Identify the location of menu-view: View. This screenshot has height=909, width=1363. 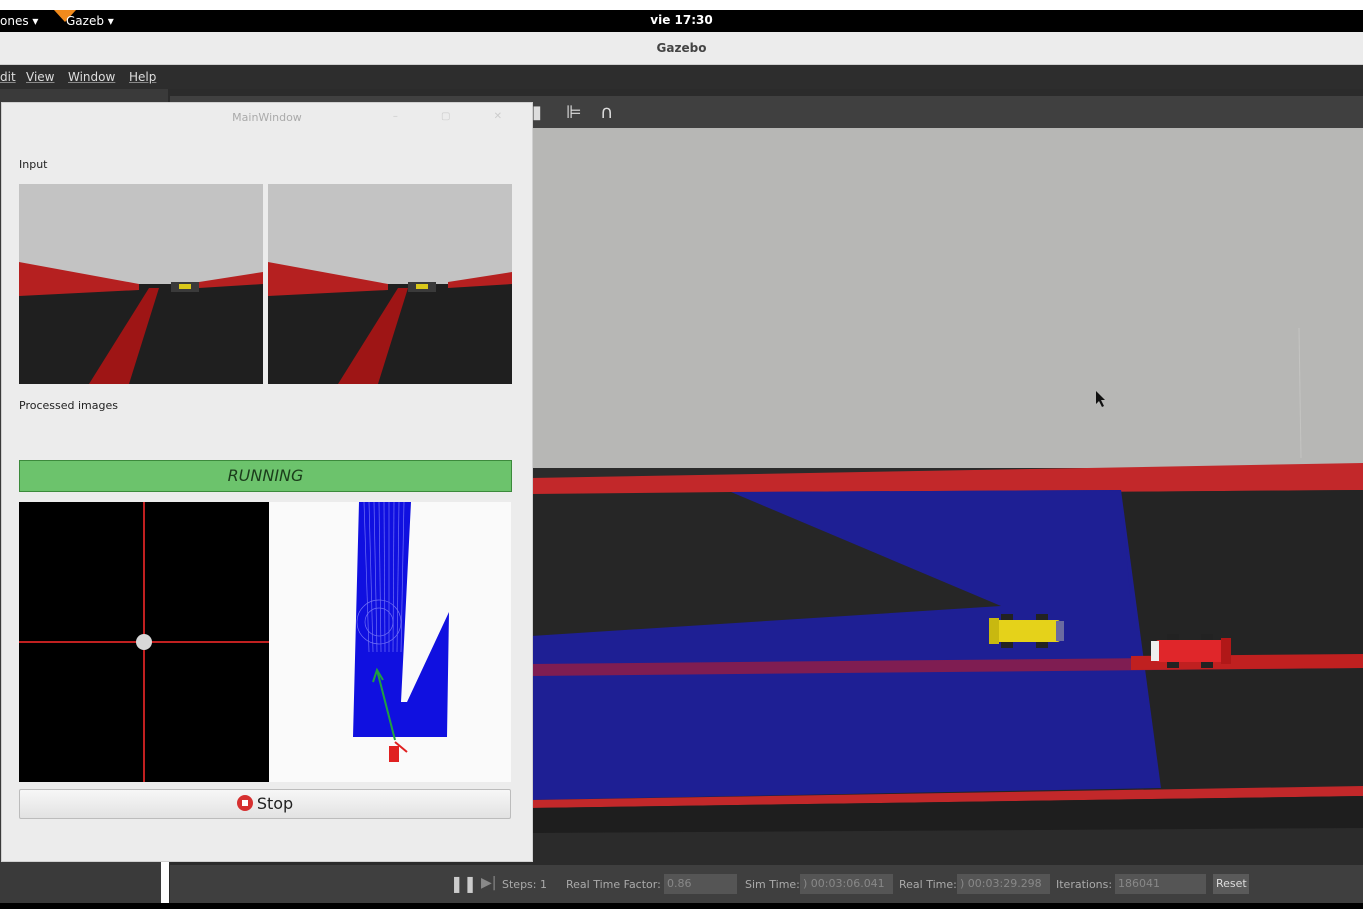
(40, 77).